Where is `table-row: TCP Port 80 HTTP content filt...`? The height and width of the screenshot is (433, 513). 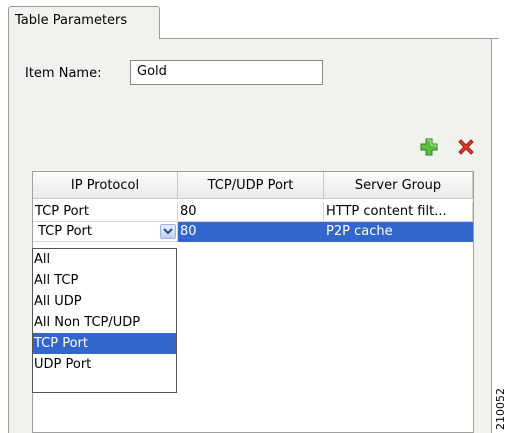 table-row: TCP Port 80 HTTP content filt... is located at coordinates (253, 212).